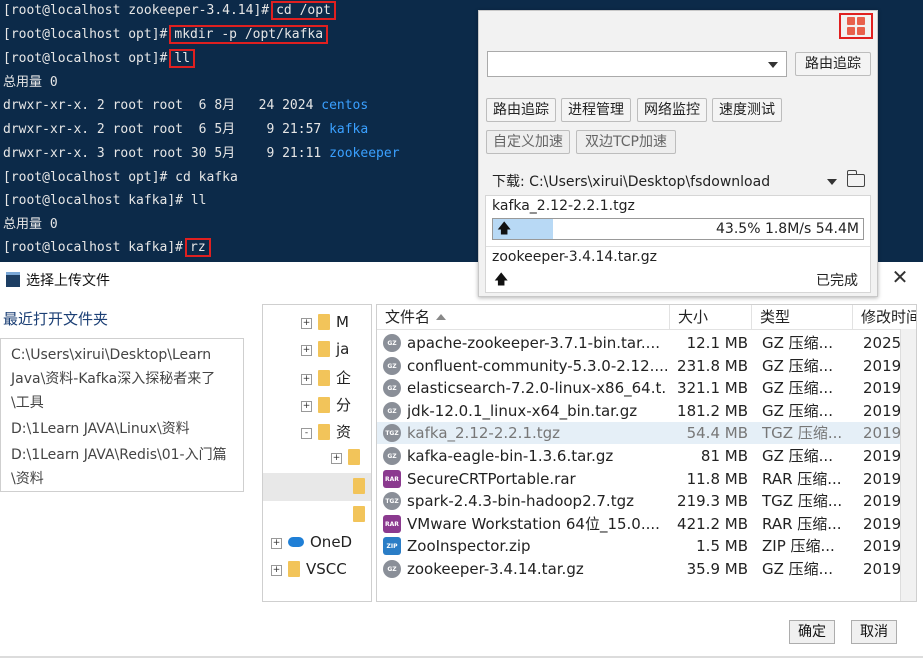 This screenshot has height=658, width=923. I want to click on tree-node: + OneD, so click(311, 543).